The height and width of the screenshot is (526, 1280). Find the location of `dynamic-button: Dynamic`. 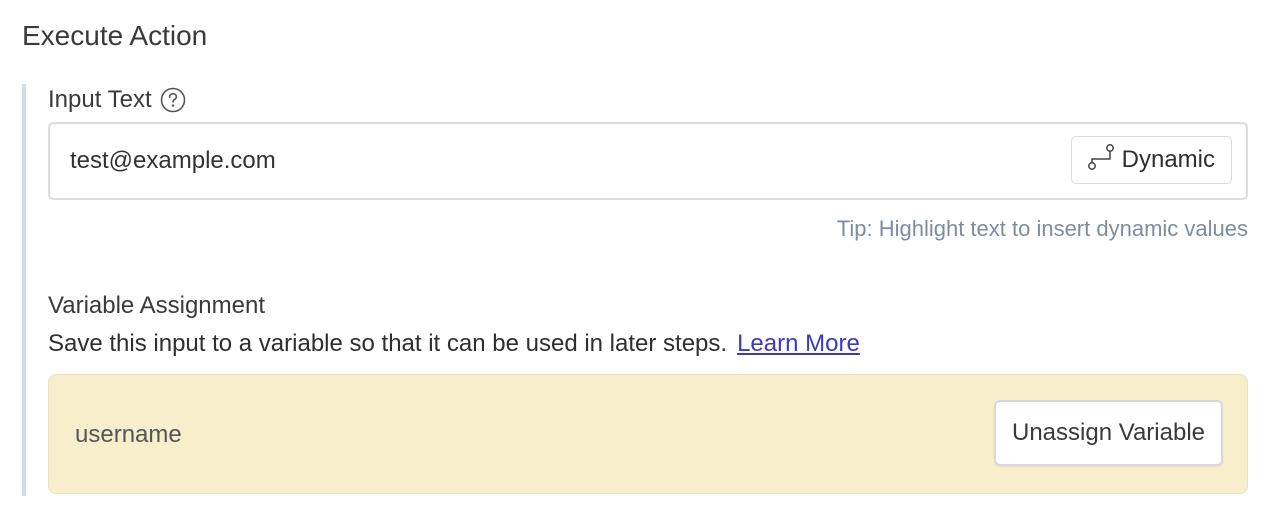

dynamic-button: Dynamic is located at coordinates (1151, 160).